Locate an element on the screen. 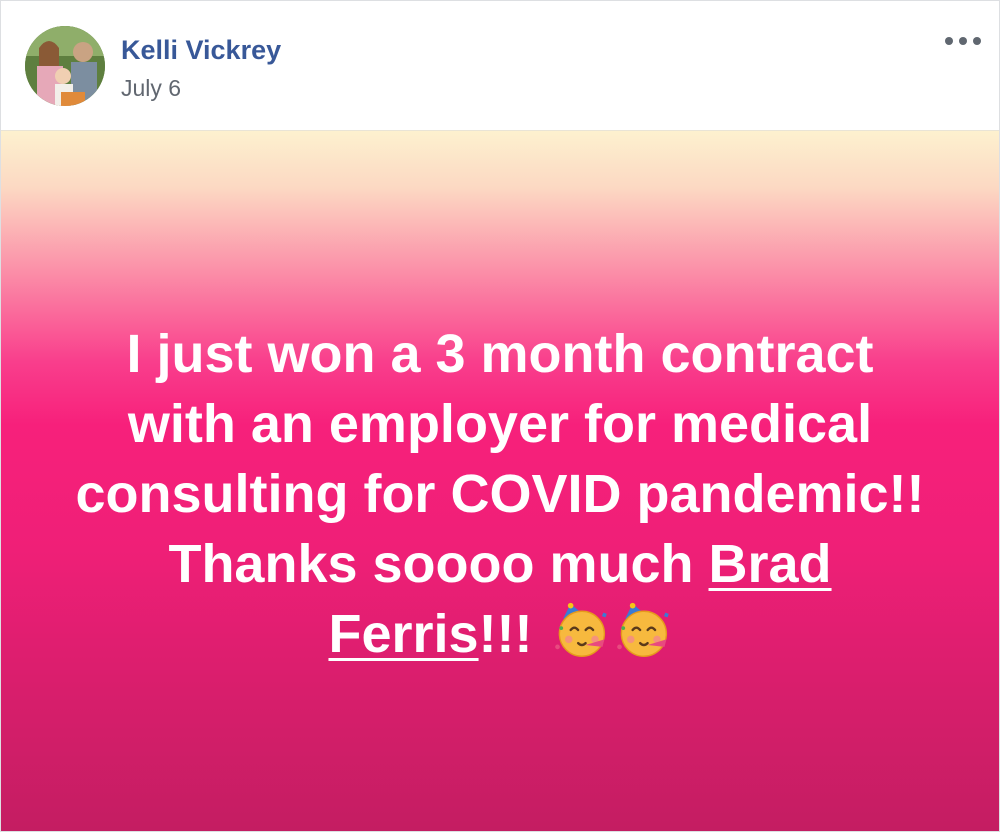 The image size is (1000, 832). avatar-photo-icon is located at coordinates (65, 66).